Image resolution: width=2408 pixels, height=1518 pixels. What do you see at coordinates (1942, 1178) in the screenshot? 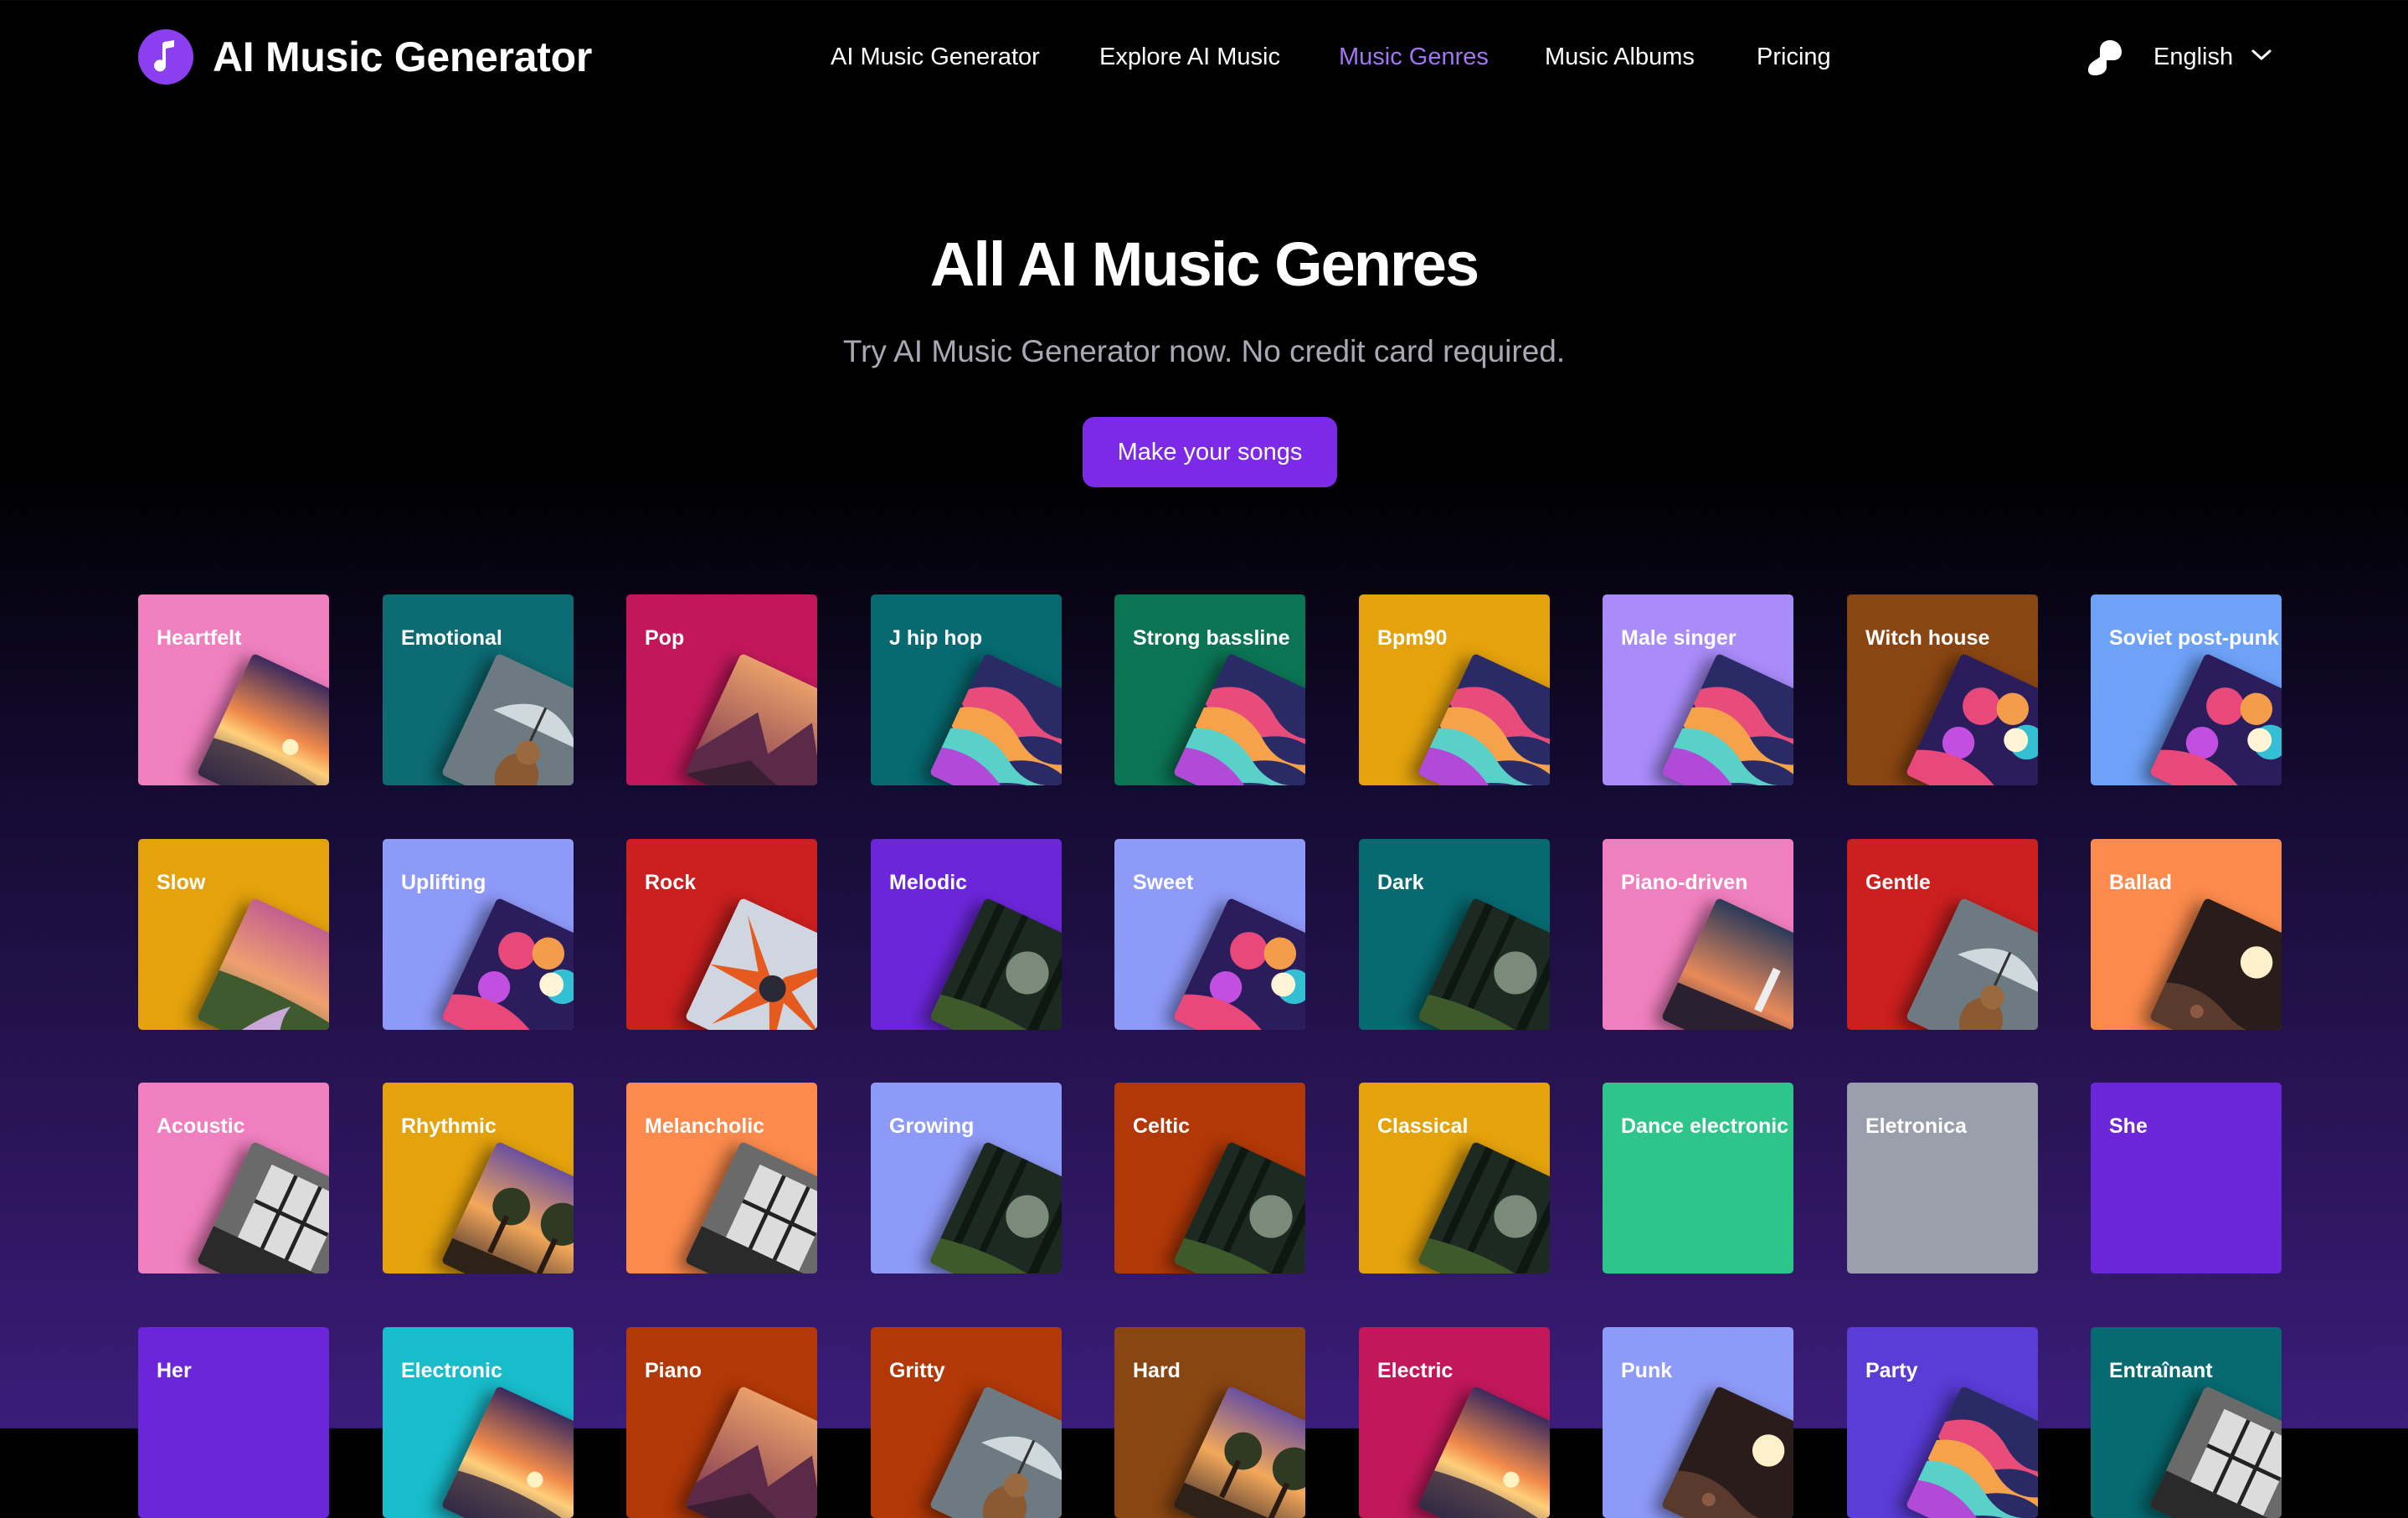
I see `genre-card-eletronica: Eletronica` at bounding box center [1942, 1178].